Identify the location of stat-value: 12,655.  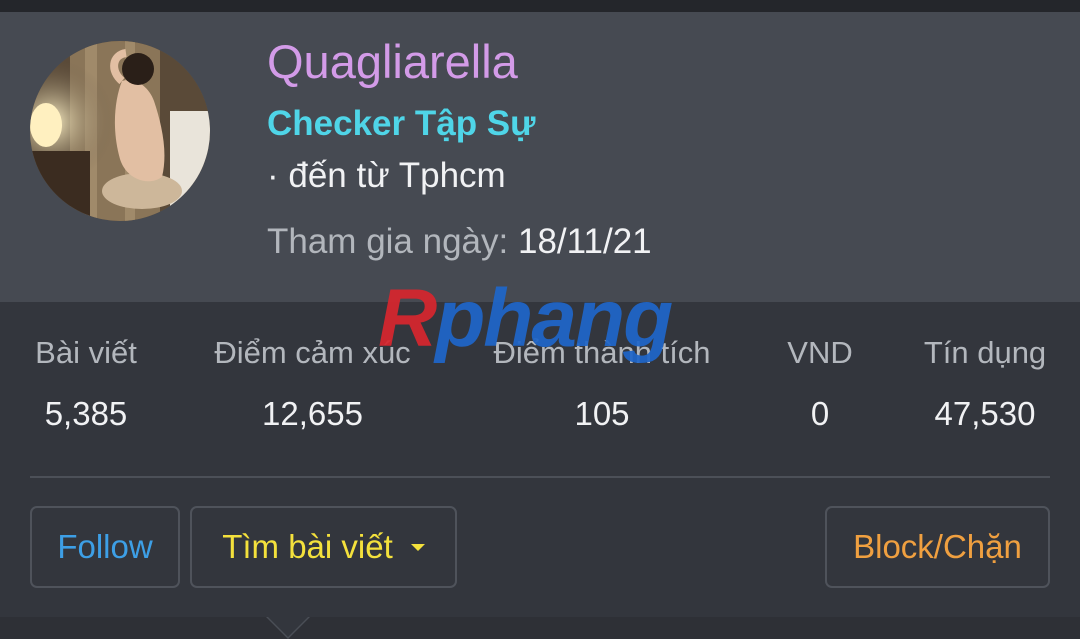
(312, 413).